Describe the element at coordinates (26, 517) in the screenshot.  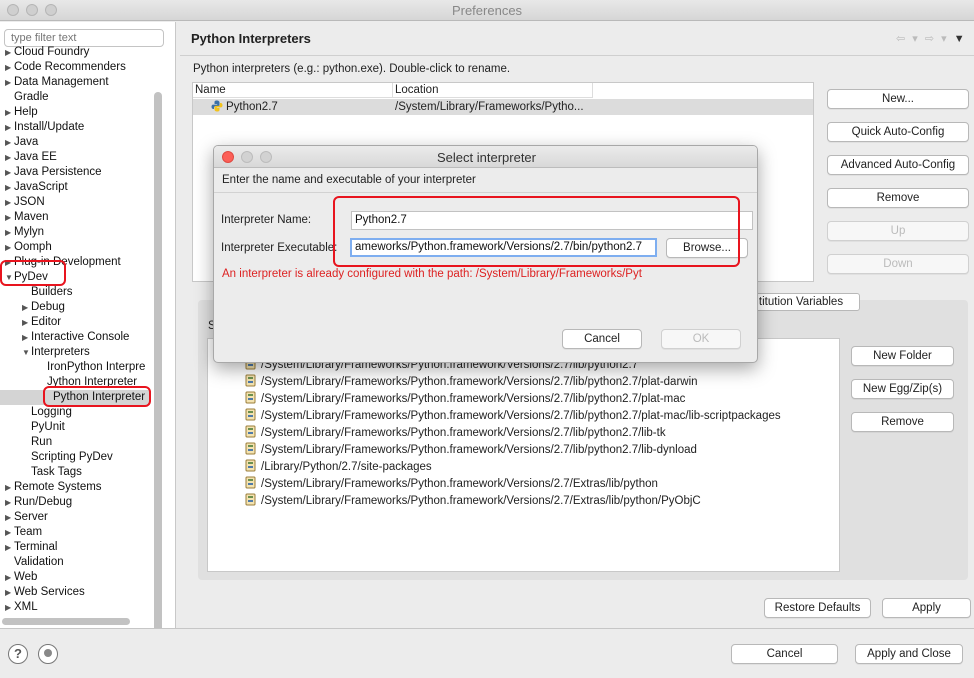
I see `tree-item: ▶ Server` at that location.